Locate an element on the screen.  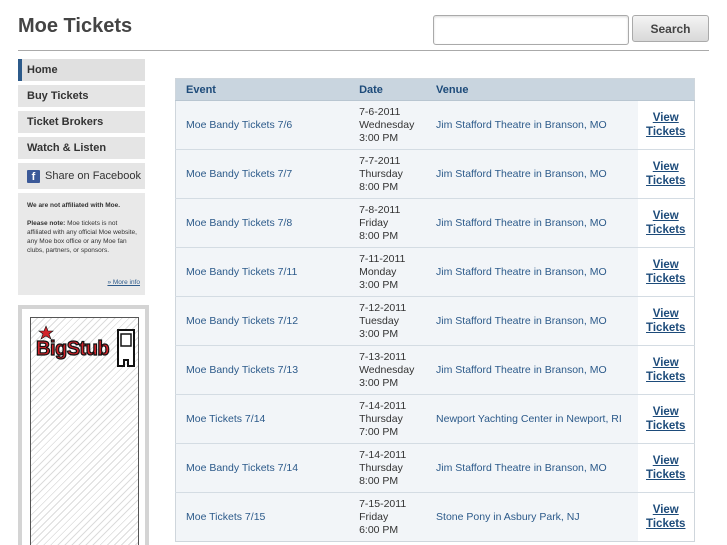
event-date: 7-12-2011 Tuesday 3:00 PM is located at coordinates (388, 321).